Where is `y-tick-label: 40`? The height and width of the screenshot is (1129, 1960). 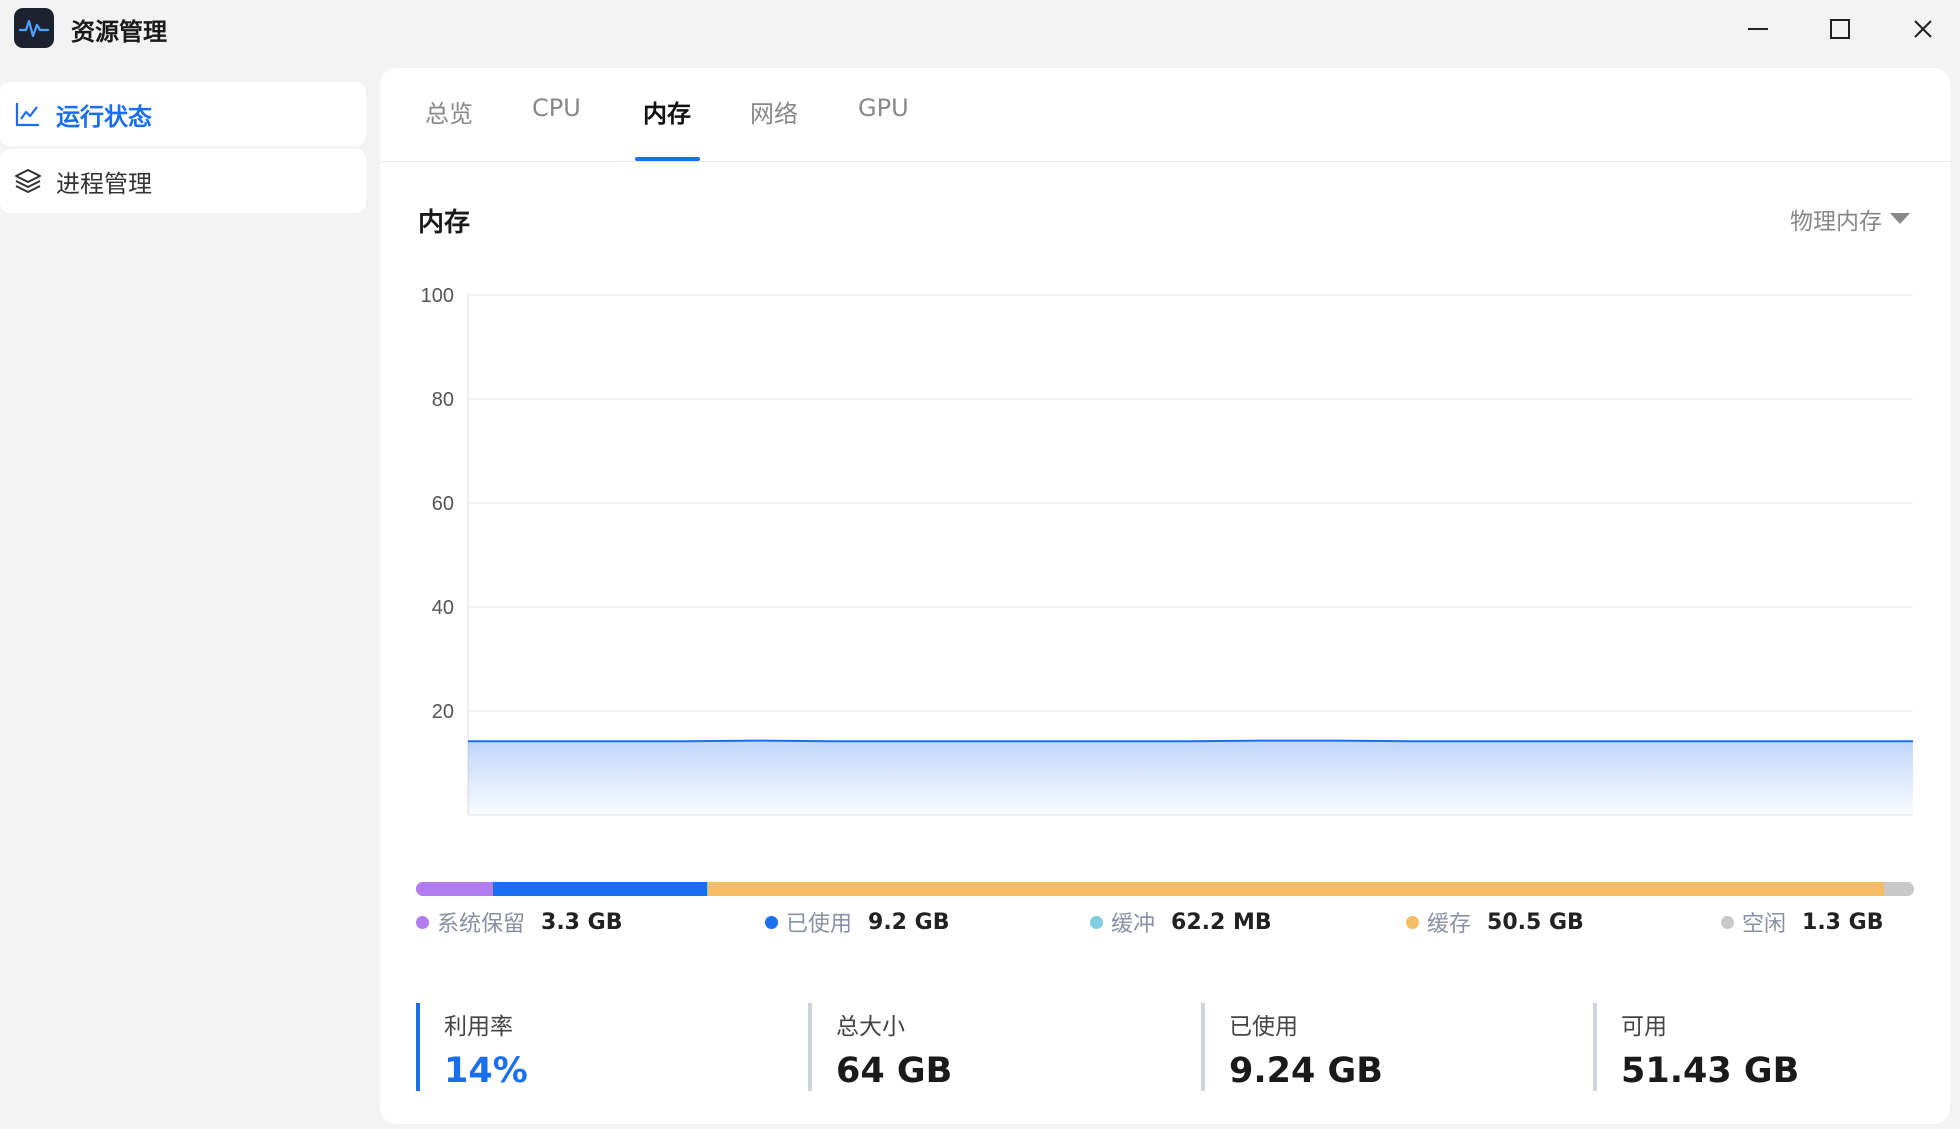 y-tick-label: 40 is located at coordinates (443, 608).